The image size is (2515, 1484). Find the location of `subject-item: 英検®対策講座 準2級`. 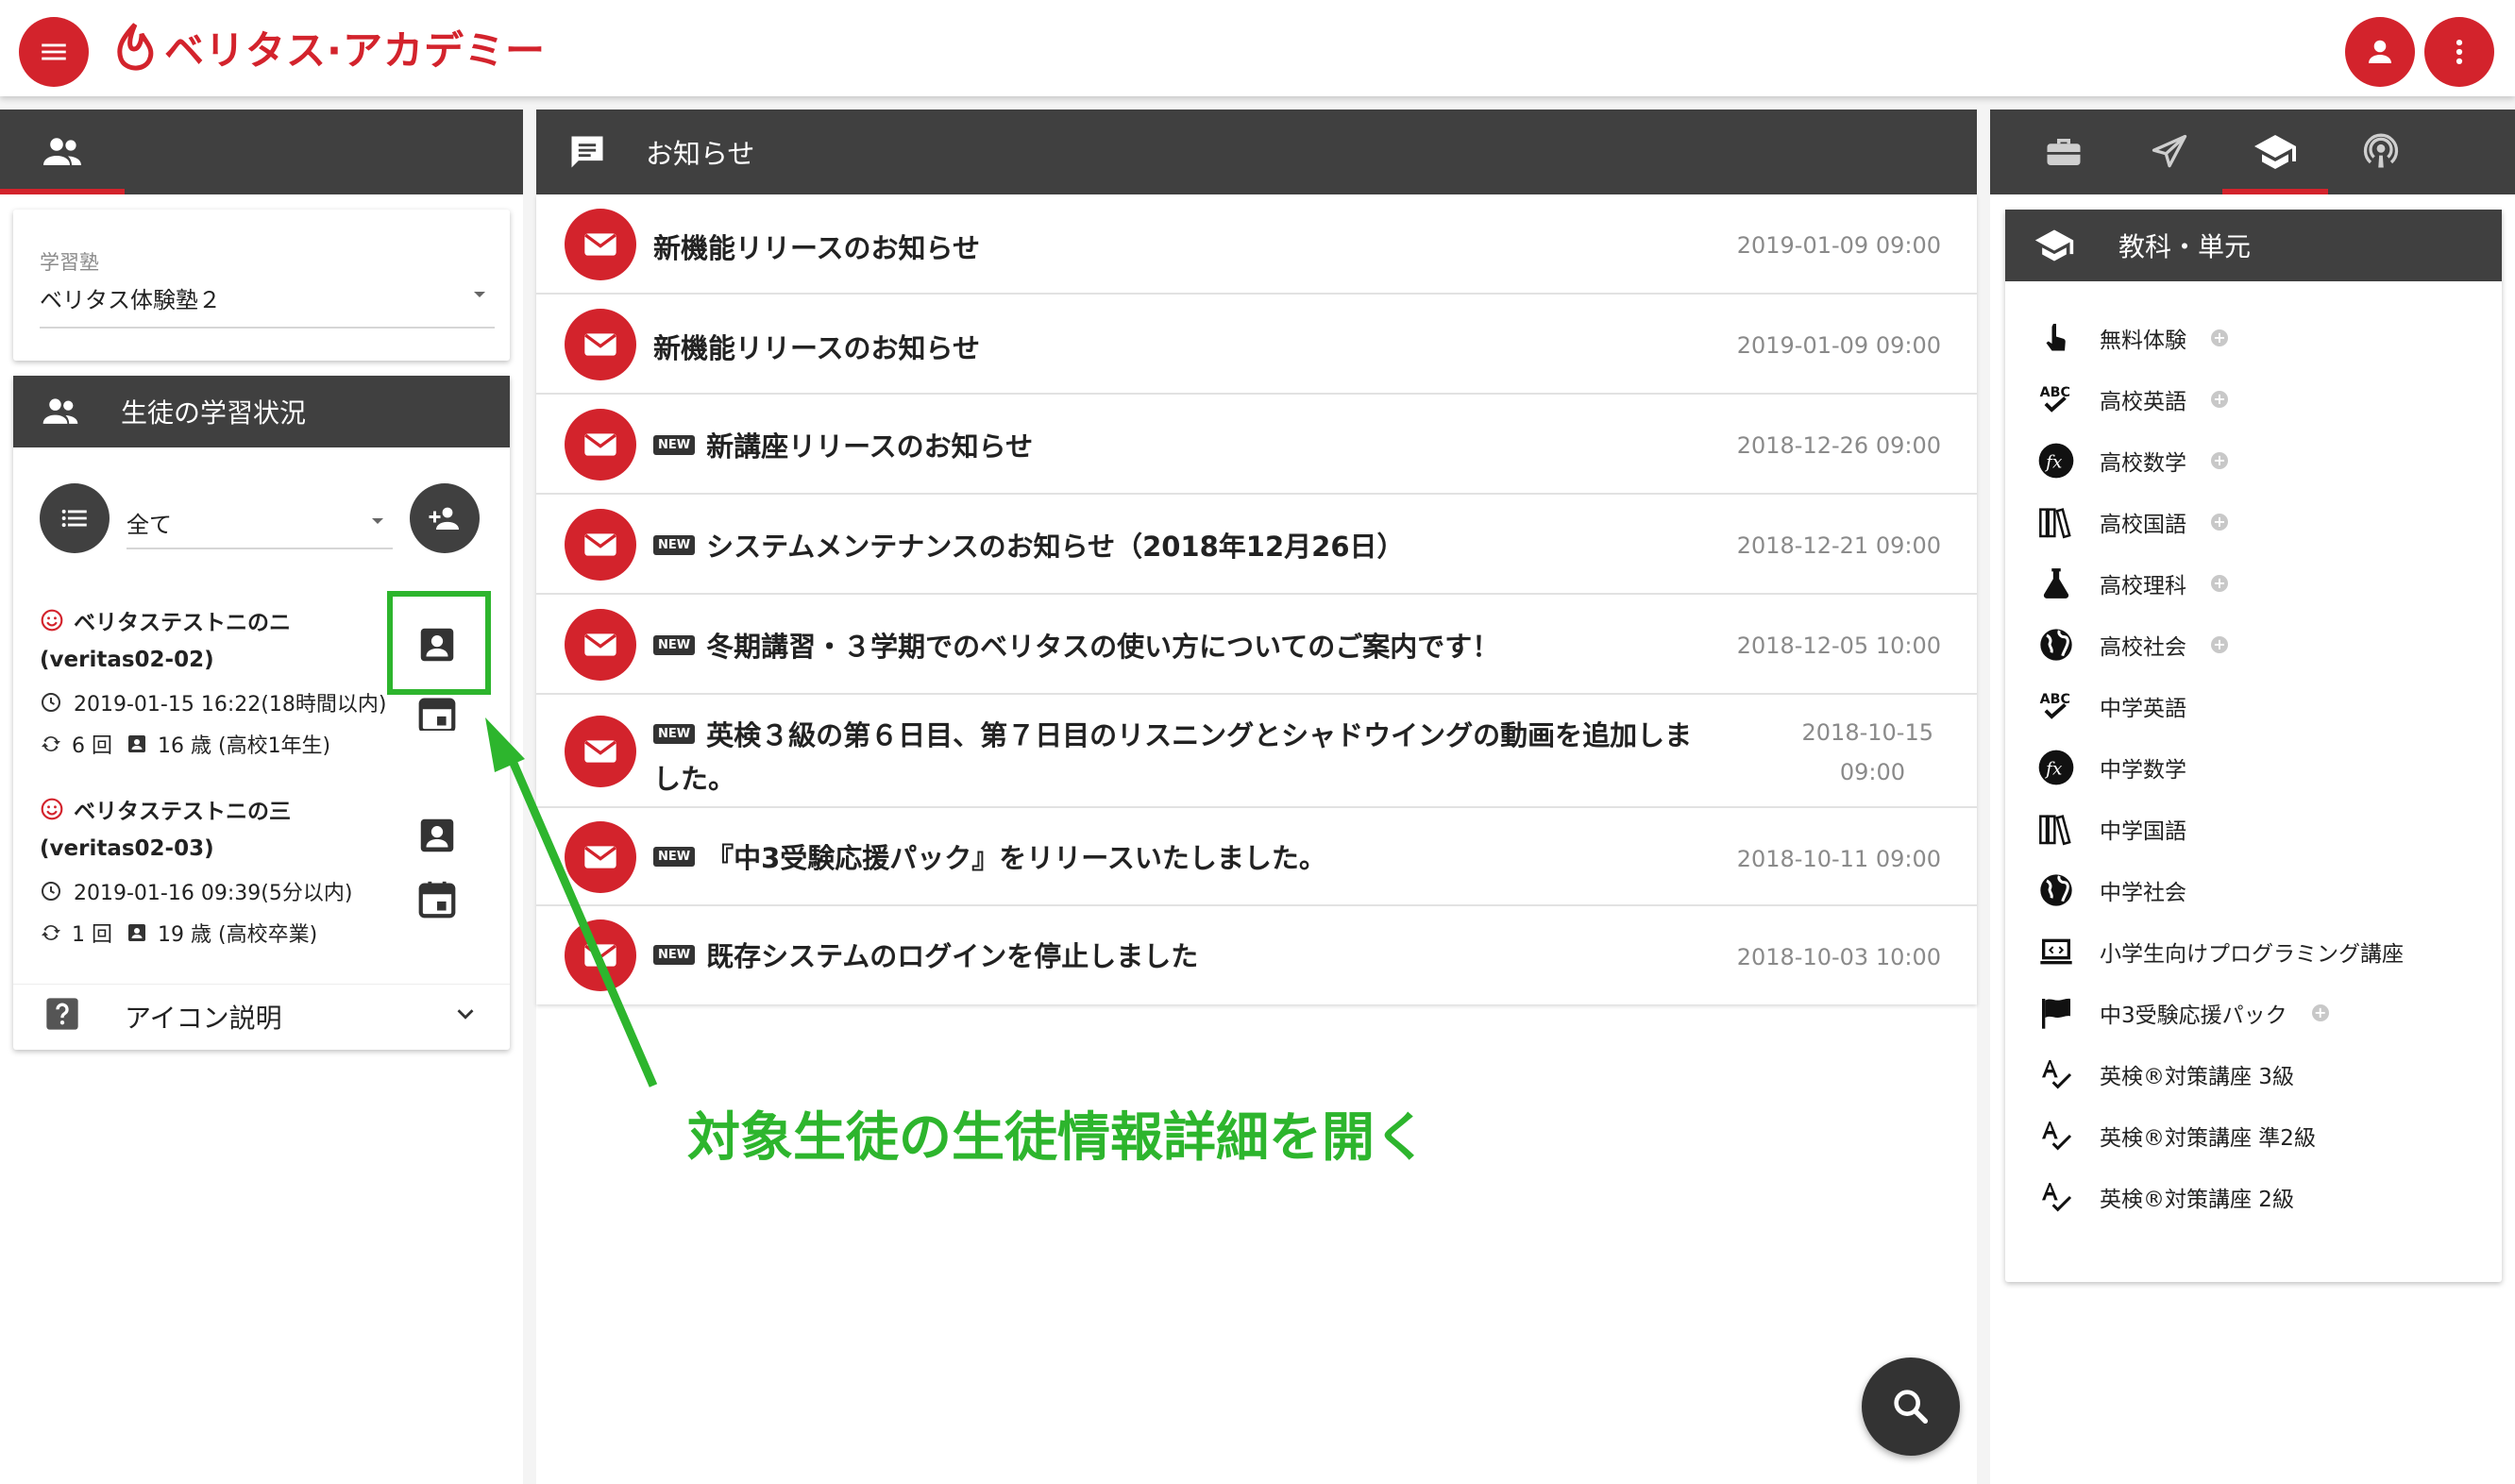

subject-item: 英検®対策講座 準2級 is located at coordinates (2175, 1135).